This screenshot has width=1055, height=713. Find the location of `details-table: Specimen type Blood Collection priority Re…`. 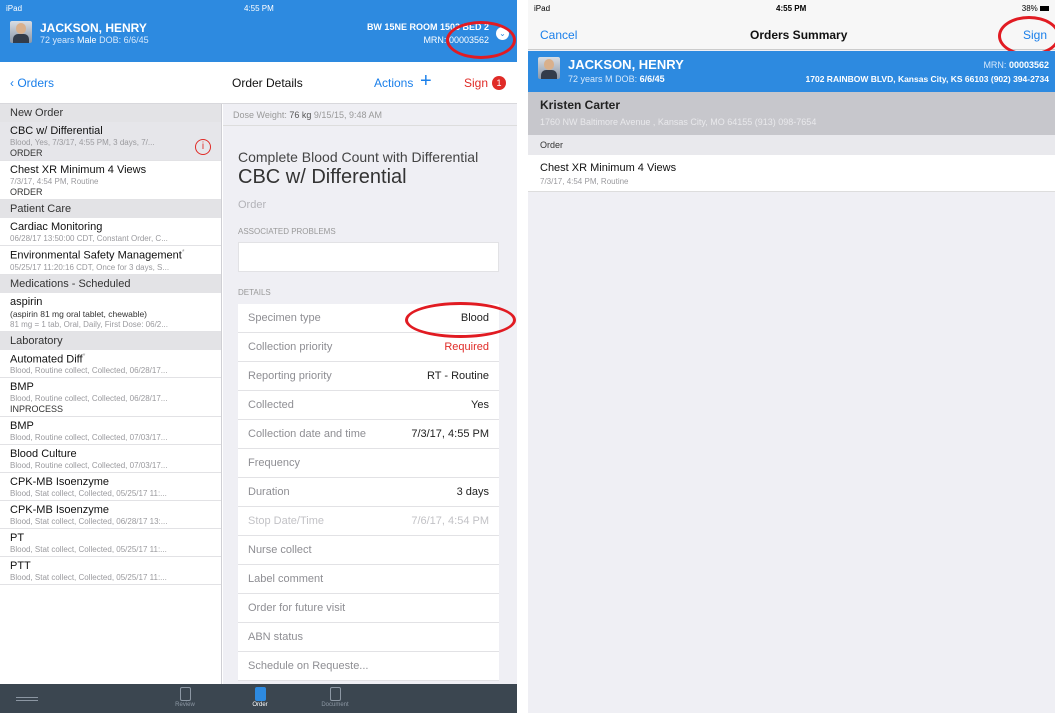

details-table: Specimen type Blood Collection priority Re… is located at coordinates (368, 492).